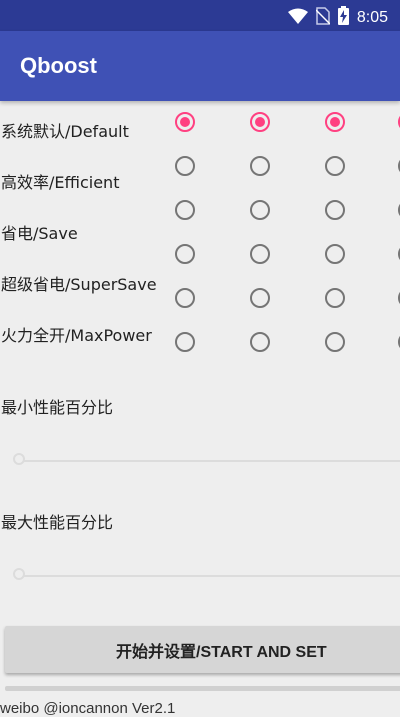  I want to click on radio-button-col3-row1, so click(335, 122).